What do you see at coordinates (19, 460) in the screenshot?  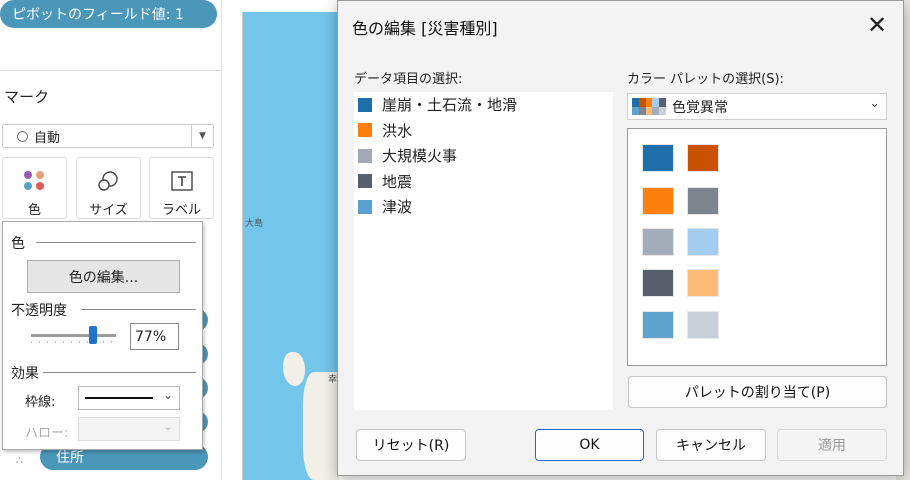 I see `detail-icon: ∴` at bounding box center [19, 460].